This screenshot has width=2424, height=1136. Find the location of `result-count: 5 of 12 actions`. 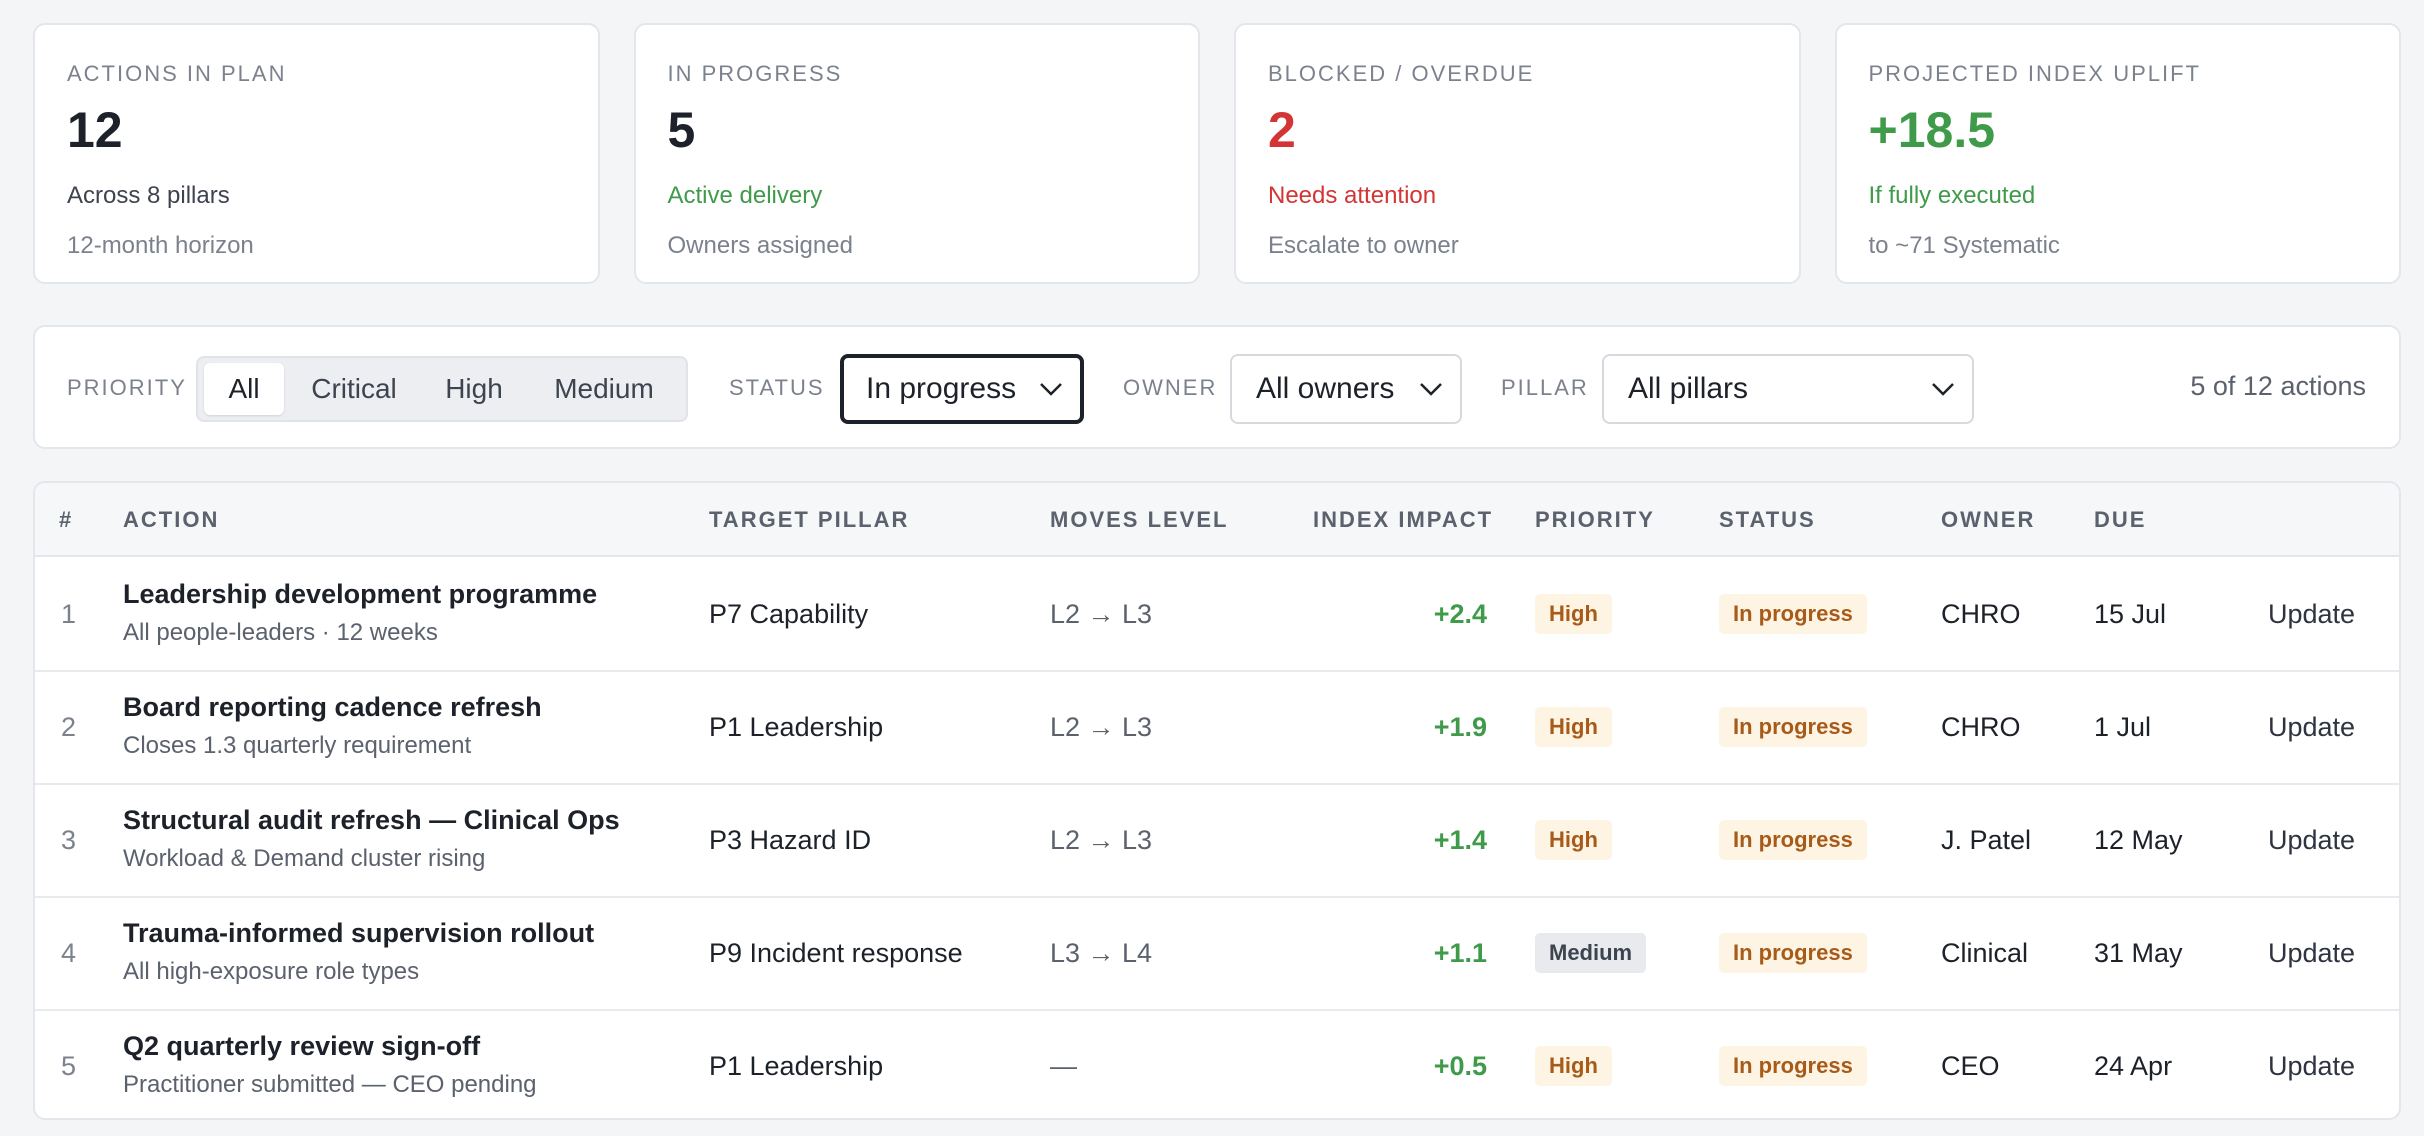

result-count: 5 of 12 actions is located at coordinates (2278, 386).